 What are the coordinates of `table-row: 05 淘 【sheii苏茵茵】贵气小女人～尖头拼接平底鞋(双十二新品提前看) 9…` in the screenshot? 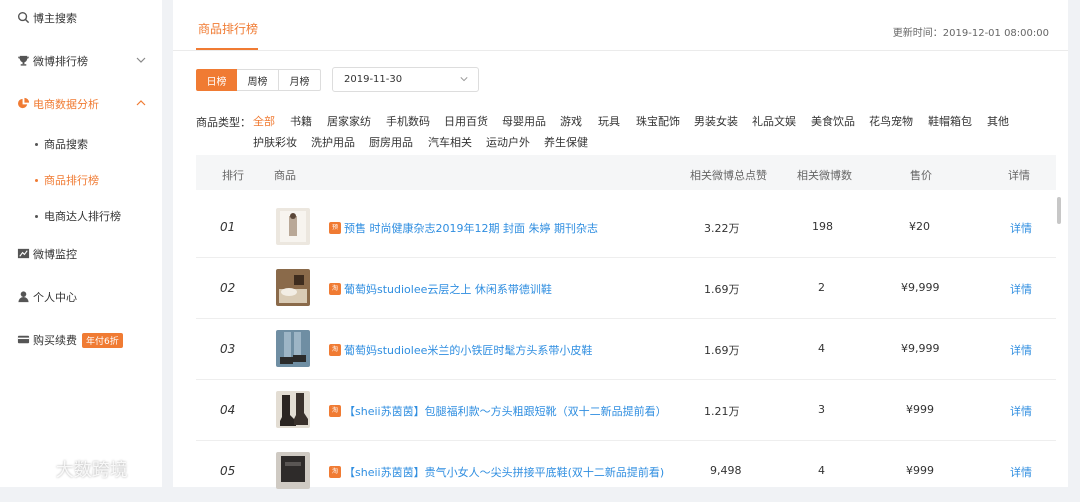 It's located at (626, 471).